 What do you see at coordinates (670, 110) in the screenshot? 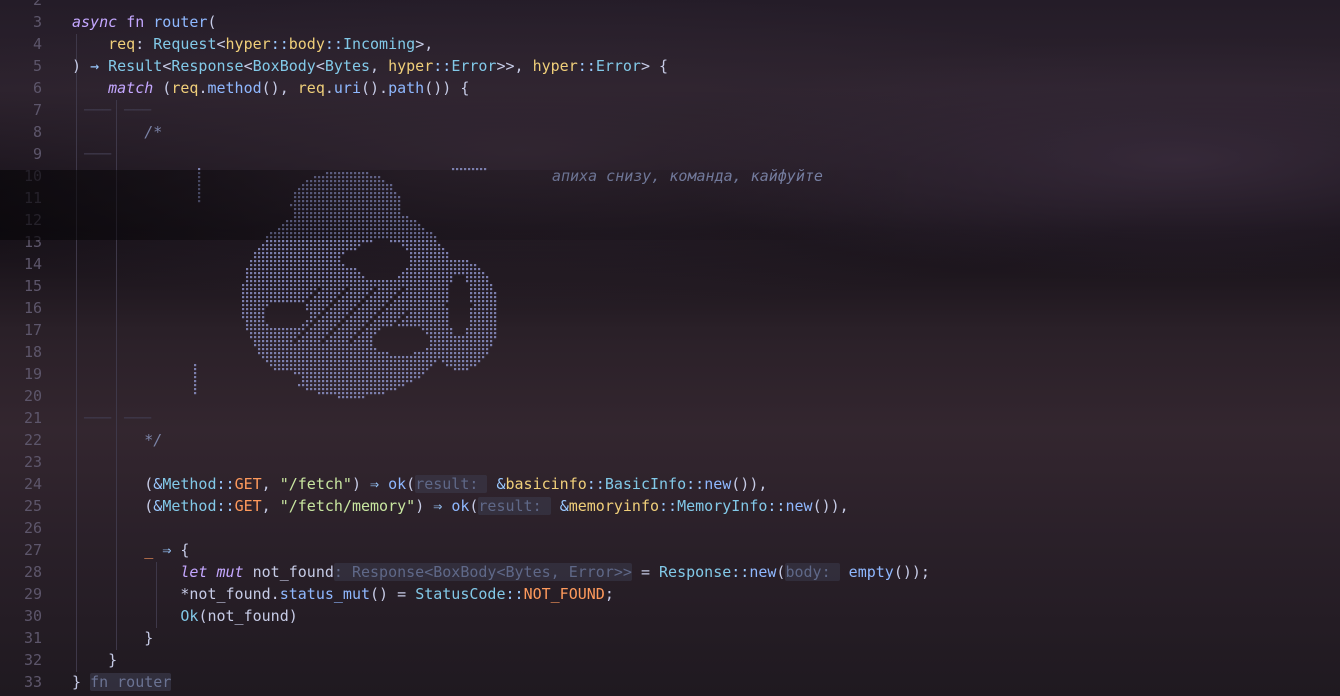
I see `code-line: 7` at bounding box center [670, 110].